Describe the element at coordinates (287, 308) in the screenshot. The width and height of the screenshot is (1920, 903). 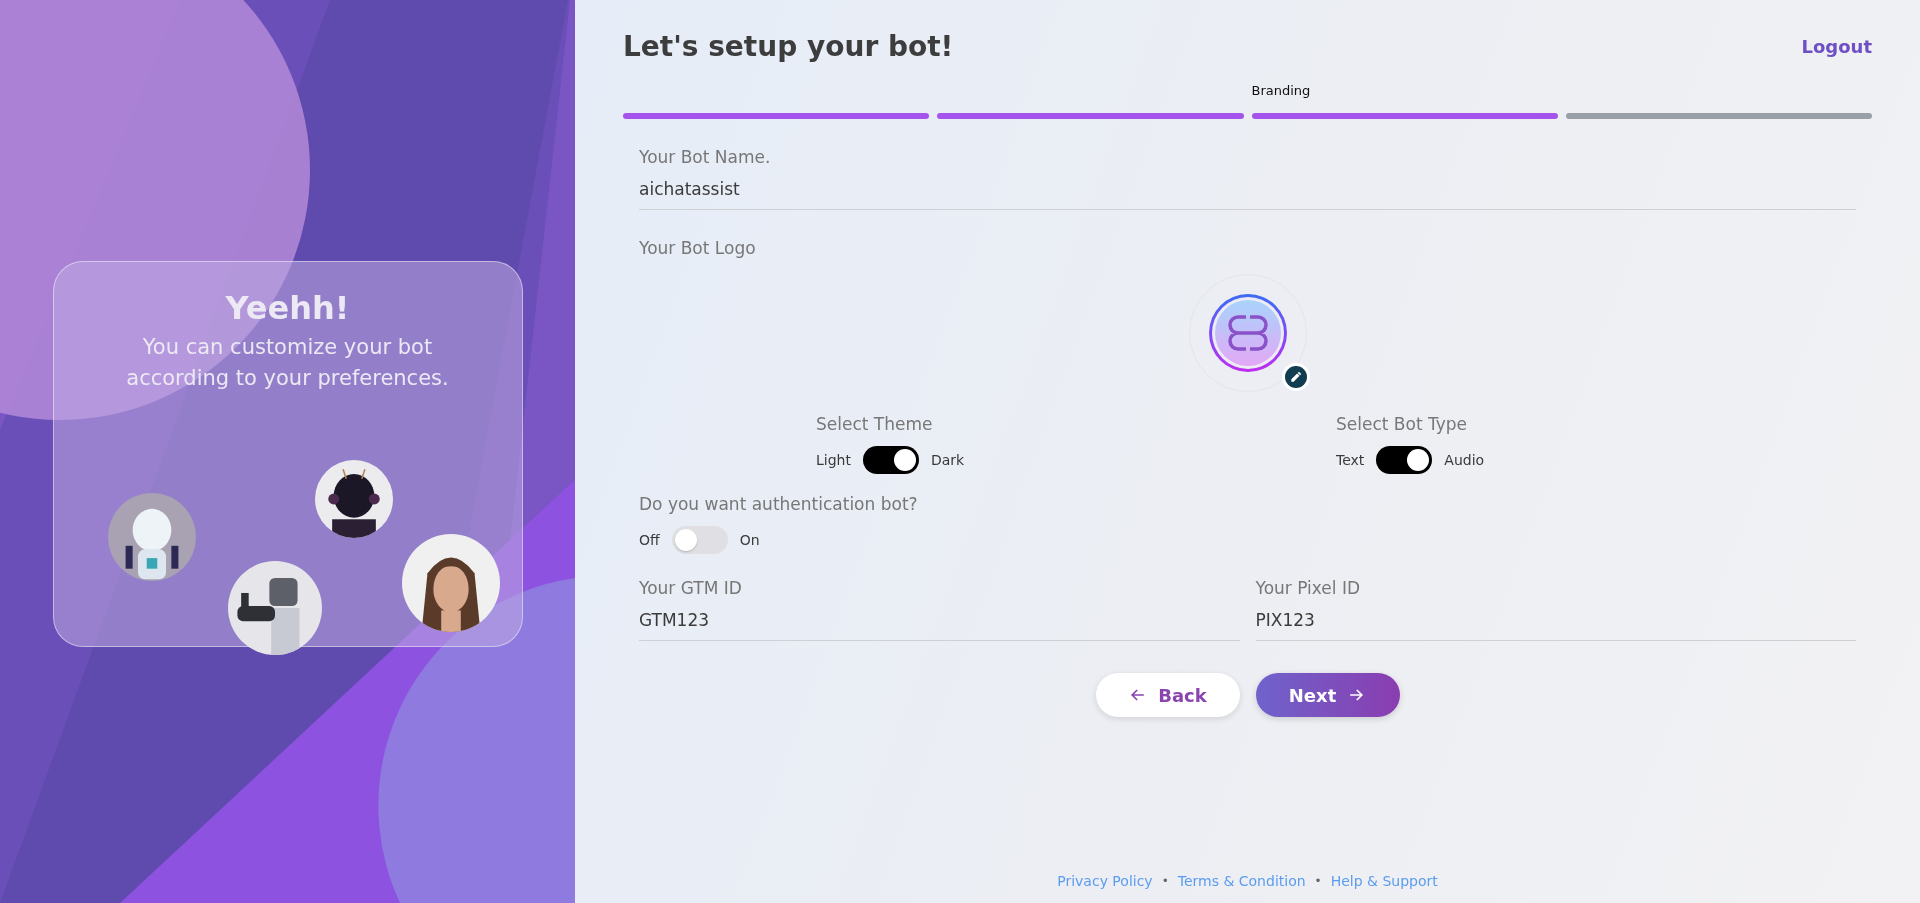
I see `card-title: Yeehh!` at that location.